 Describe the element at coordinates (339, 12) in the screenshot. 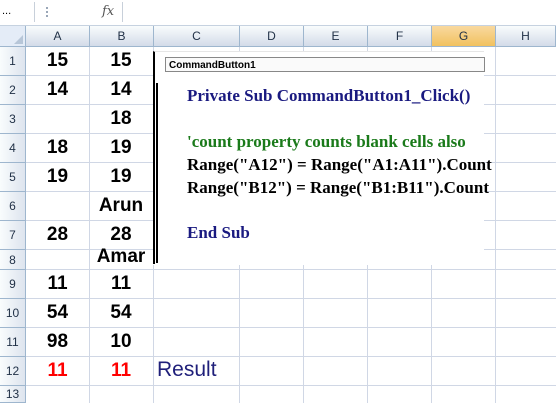

I see `formula-input` at that location.